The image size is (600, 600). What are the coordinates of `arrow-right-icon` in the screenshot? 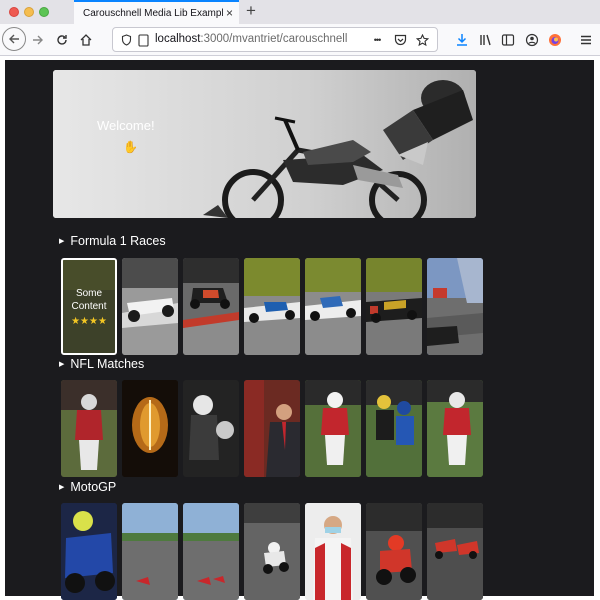 It's located at (38, 40).